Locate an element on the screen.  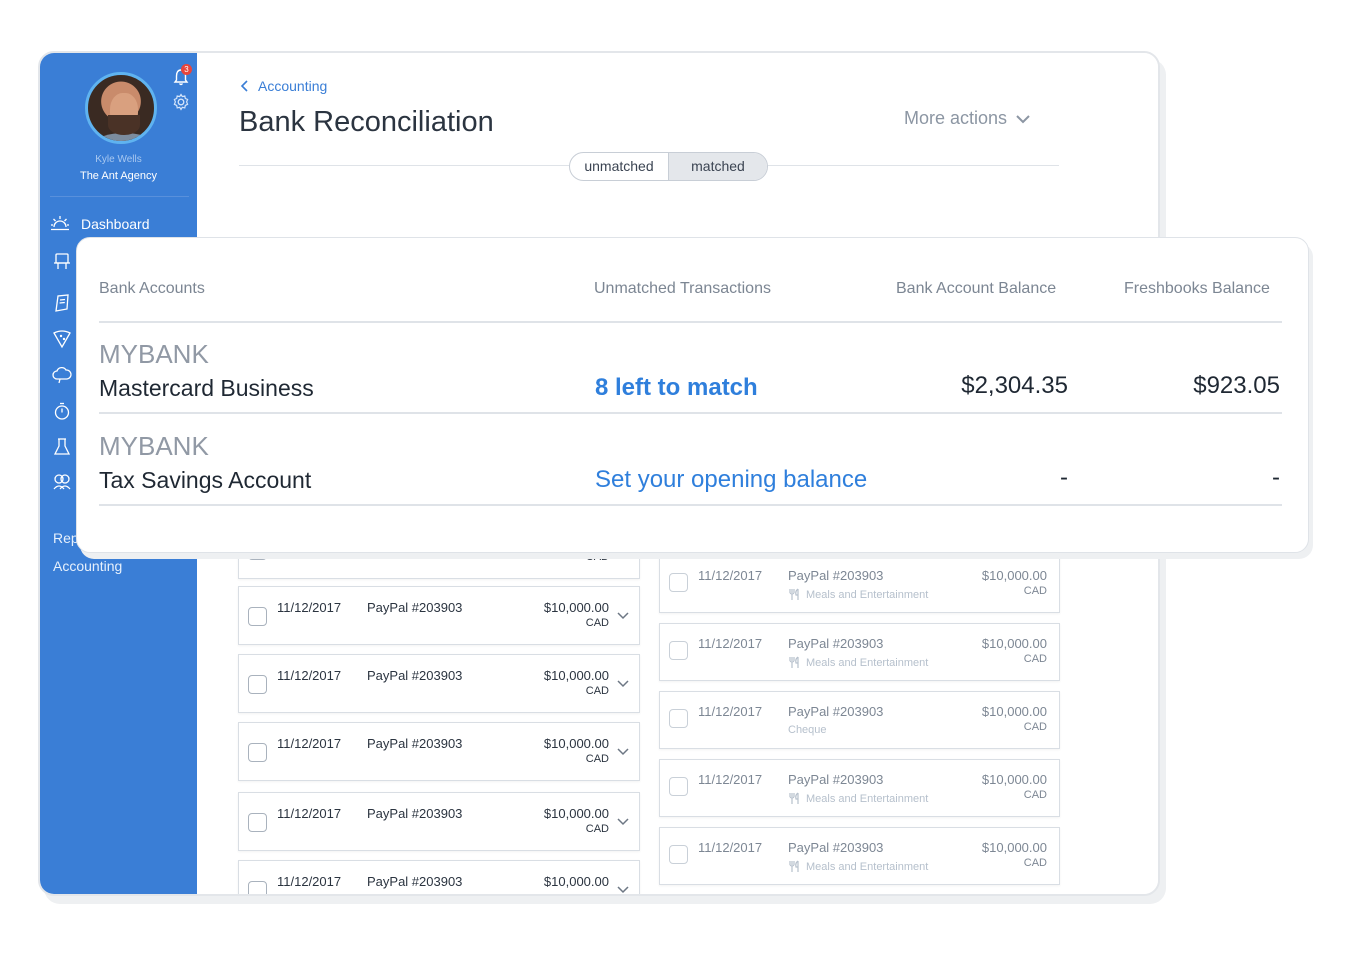
sidebar-item-dashboard: Dashboard is located at coordinates (100, 224).